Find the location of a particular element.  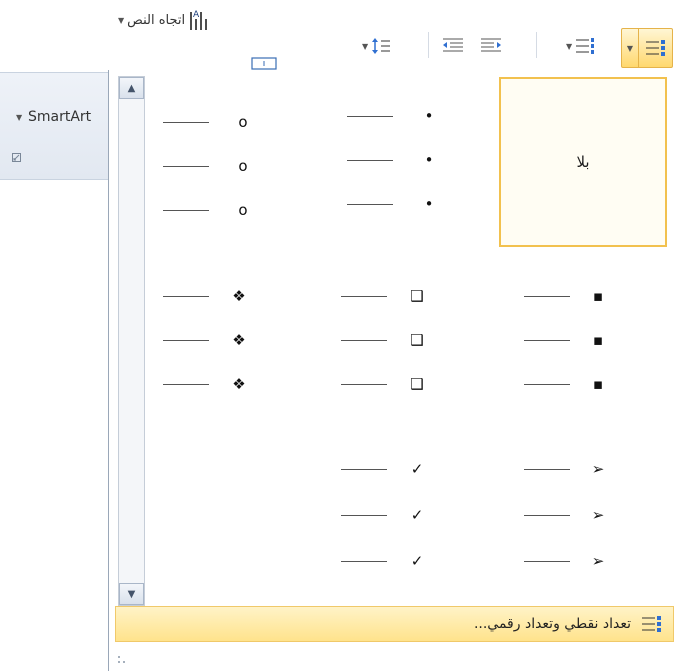

scroll-up-button: ▲ is located at coordinates (131, 88).